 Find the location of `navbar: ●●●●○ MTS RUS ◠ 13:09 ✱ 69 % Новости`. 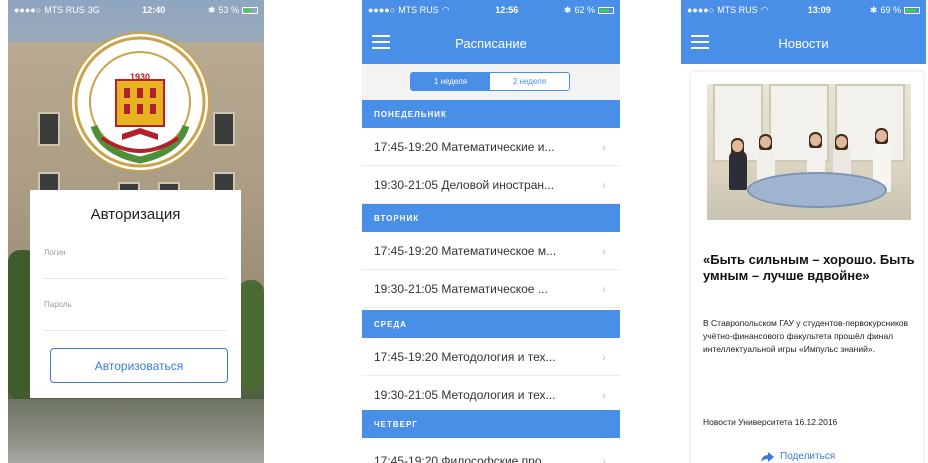

navbar: ●●●●○ MTS RUS ◠ 13:09 ✱ 69 % Новости is located at coordinates (803, 32).